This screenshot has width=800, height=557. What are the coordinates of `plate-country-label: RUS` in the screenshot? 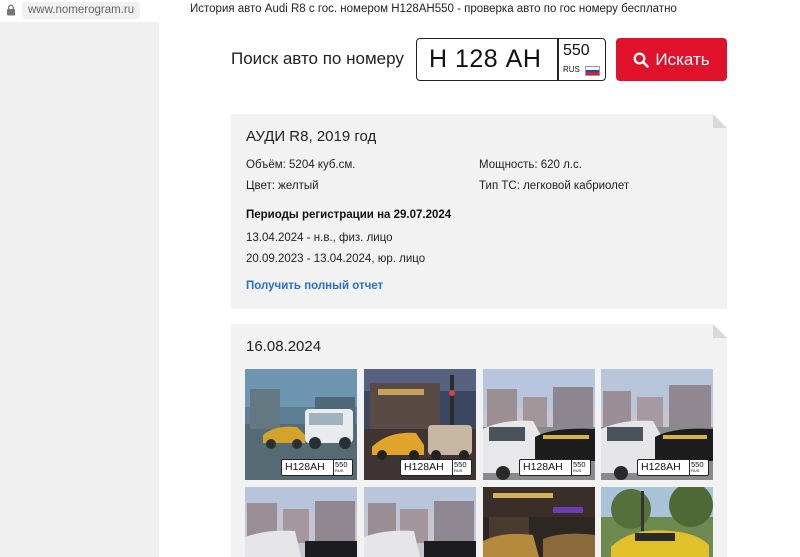 It's located at (571, 69).